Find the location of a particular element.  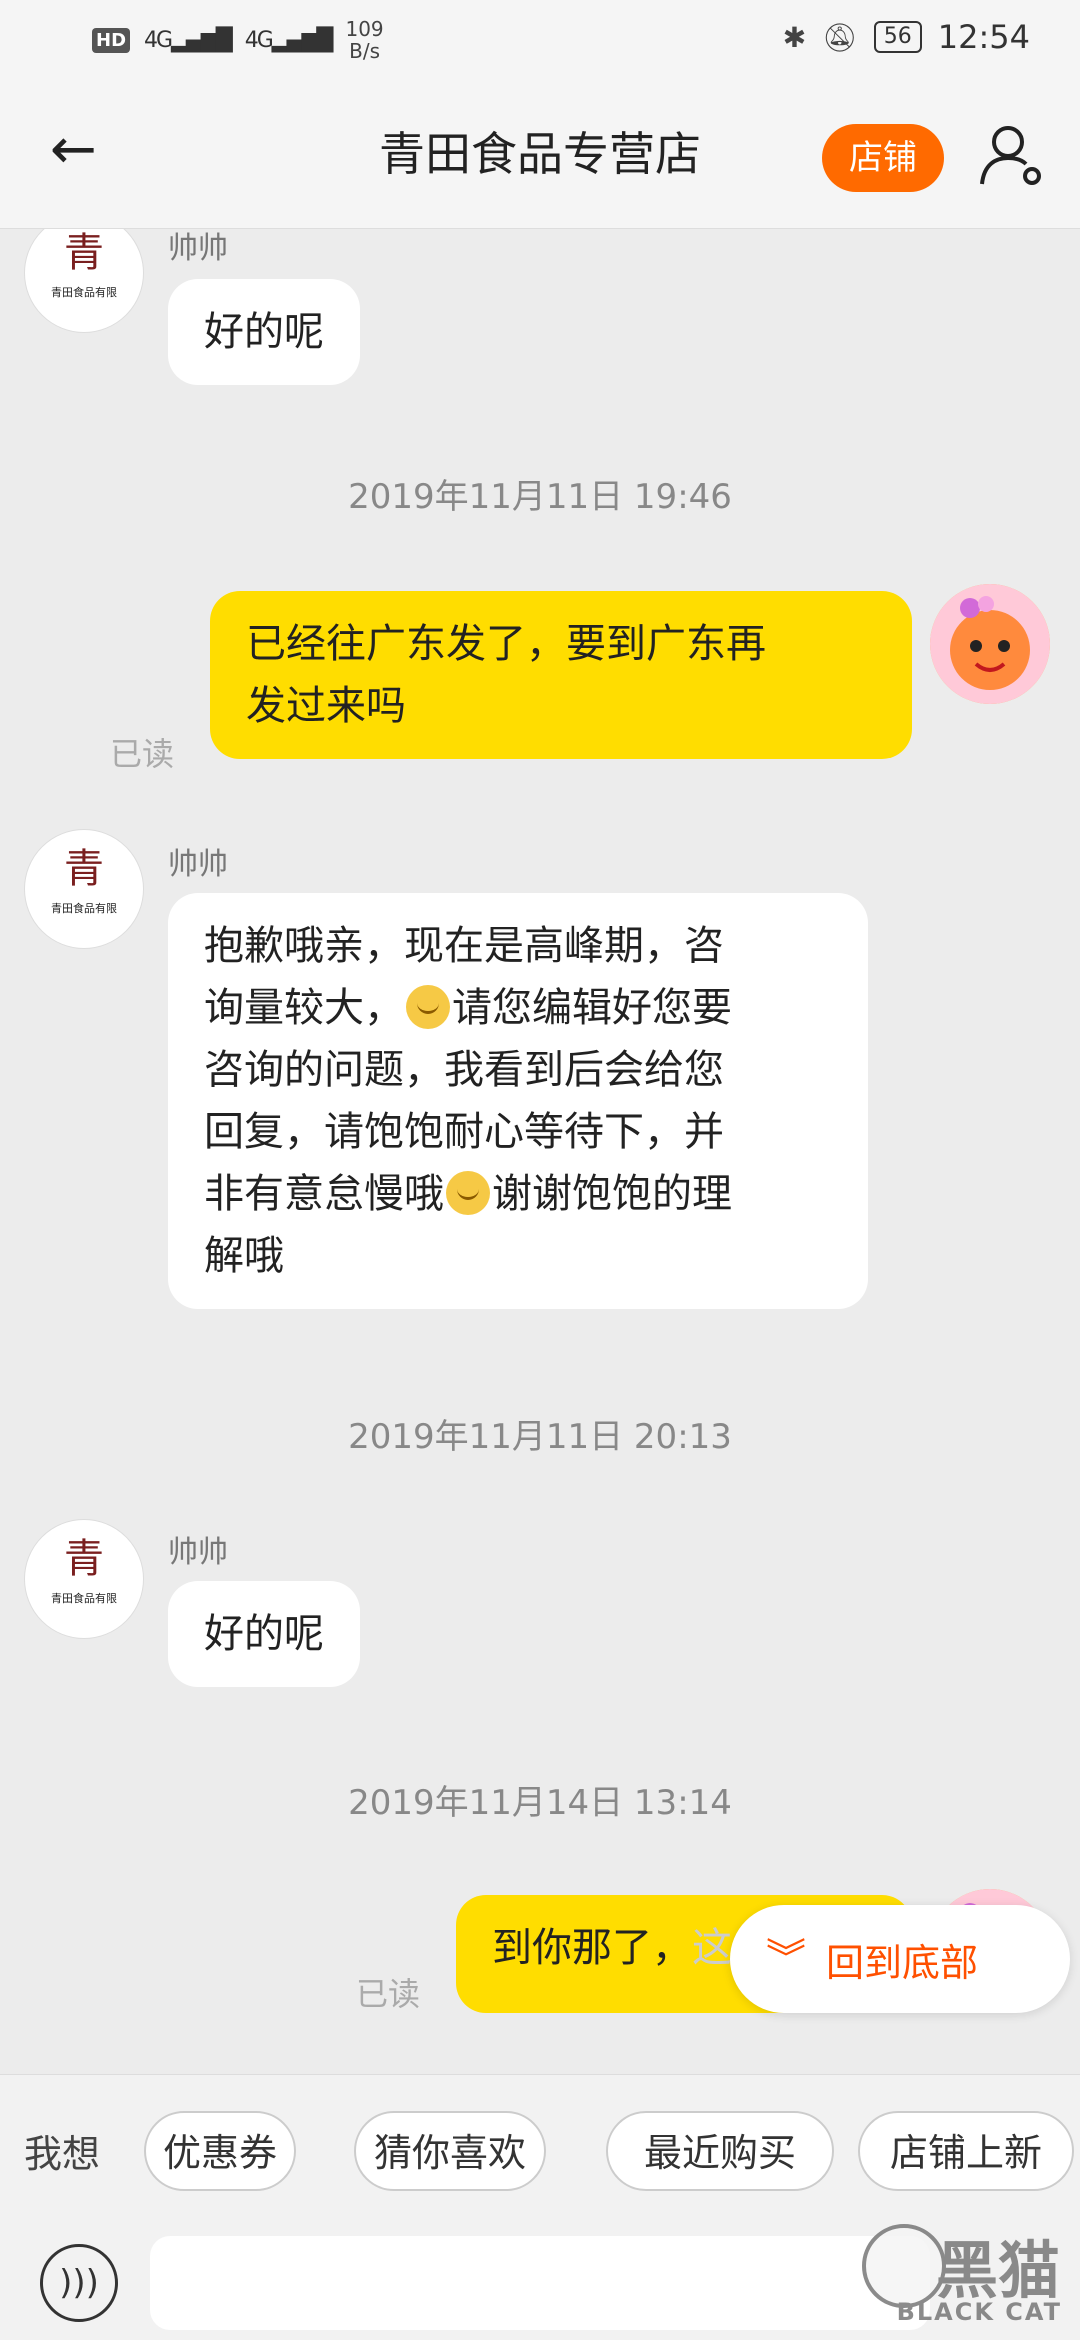

shop-button: 店铺 is located at coordinates (883, 158).